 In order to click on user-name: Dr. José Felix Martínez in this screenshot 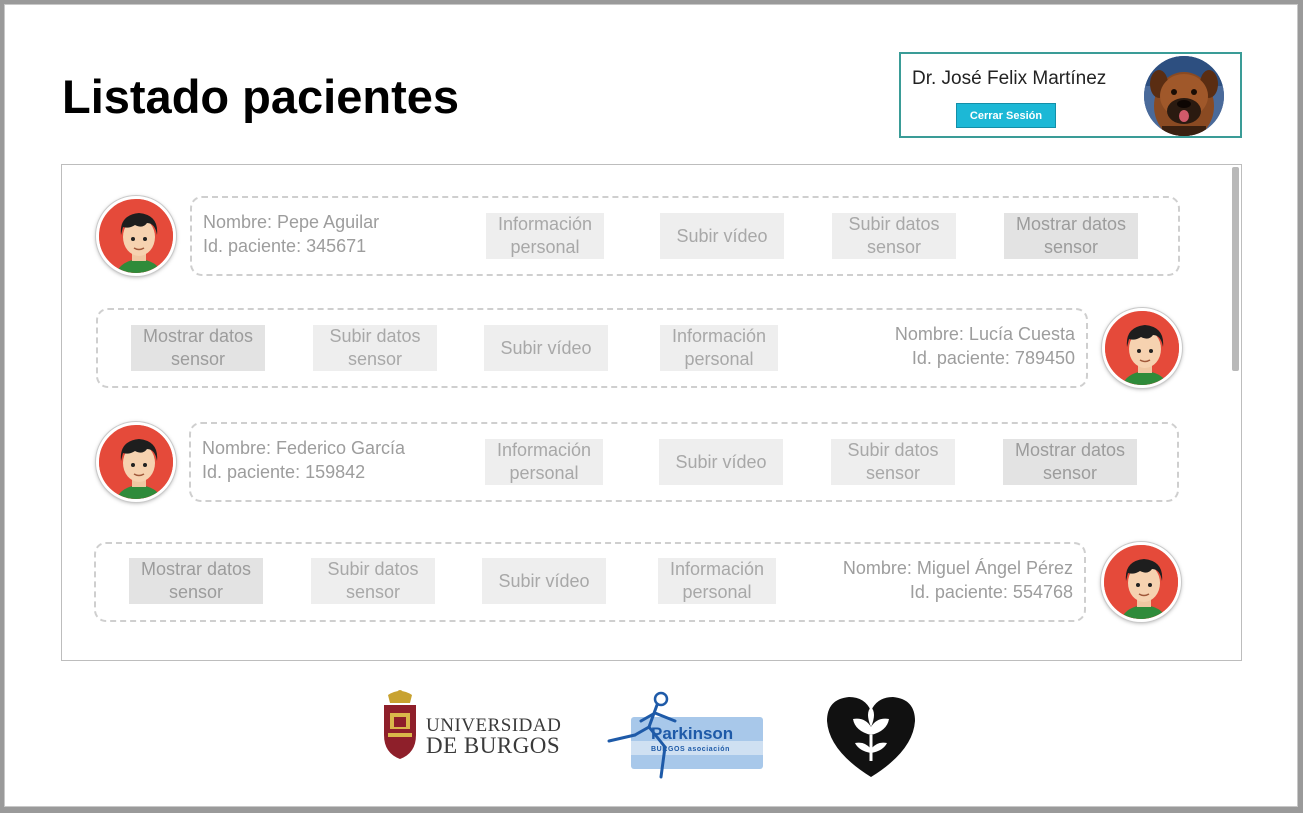, I will do `click(1009, 78)`.